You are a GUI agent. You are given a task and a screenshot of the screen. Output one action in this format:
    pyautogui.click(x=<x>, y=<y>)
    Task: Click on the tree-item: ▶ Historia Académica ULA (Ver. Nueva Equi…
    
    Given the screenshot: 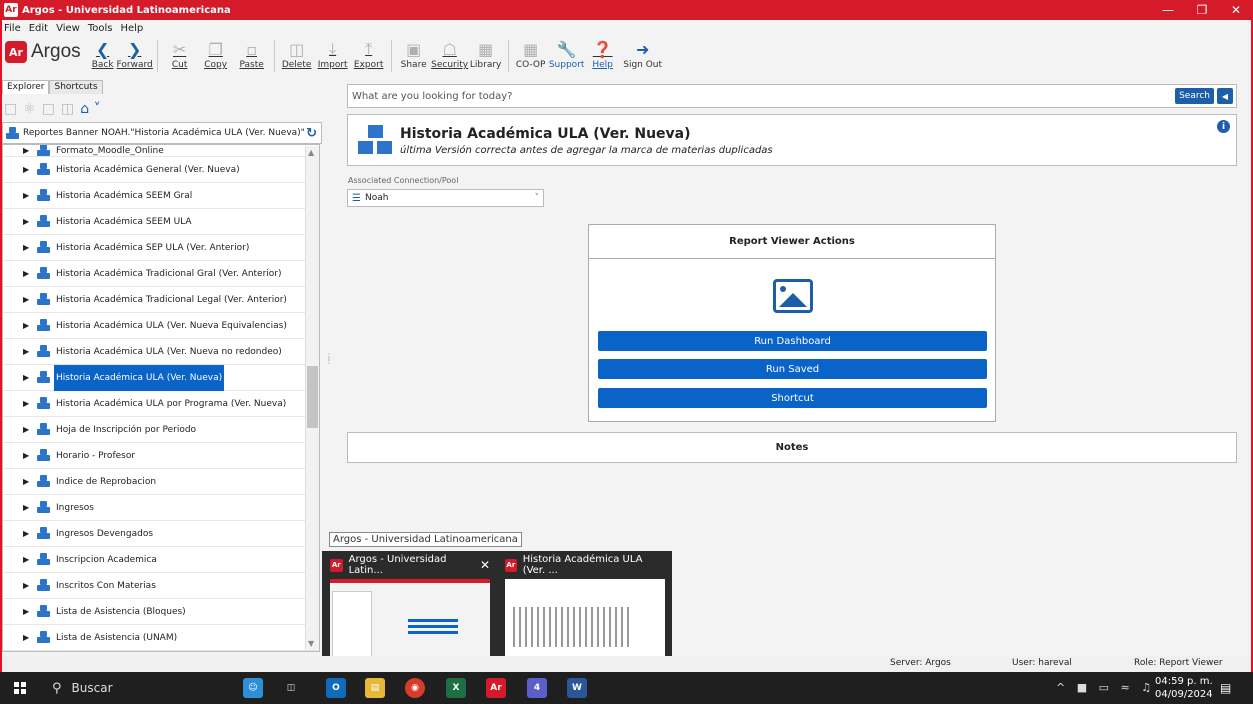 What is the action you would take?
    pyautogui.click(x=161, y=326)
    